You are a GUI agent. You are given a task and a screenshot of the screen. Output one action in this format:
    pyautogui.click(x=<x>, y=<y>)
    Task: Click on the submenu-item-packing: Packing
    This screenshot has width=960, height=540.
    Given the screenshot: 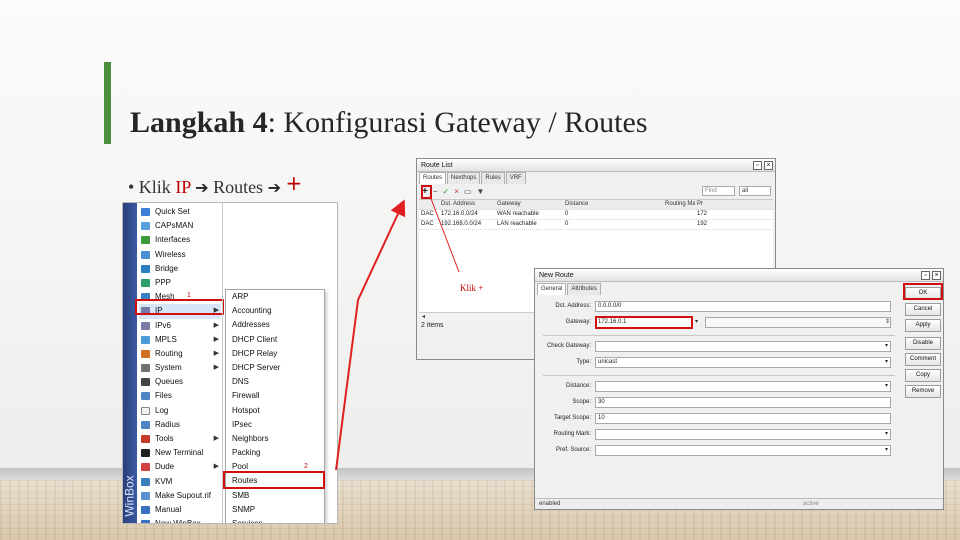 What is the action you would take?
    pyautogui.click(x=275, y=453)
    